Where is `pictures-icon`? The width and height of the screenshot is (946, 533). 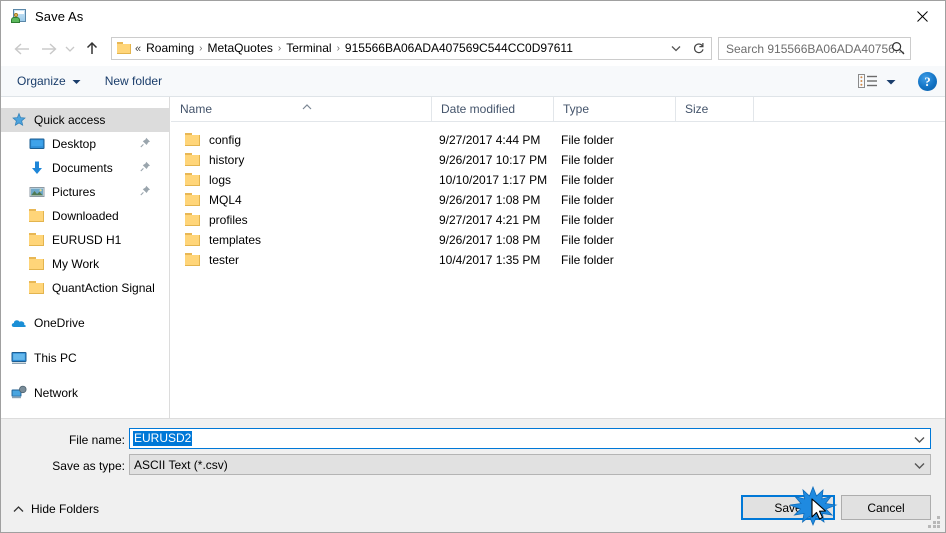
pictures-icon is located at coordinates (37, 192).